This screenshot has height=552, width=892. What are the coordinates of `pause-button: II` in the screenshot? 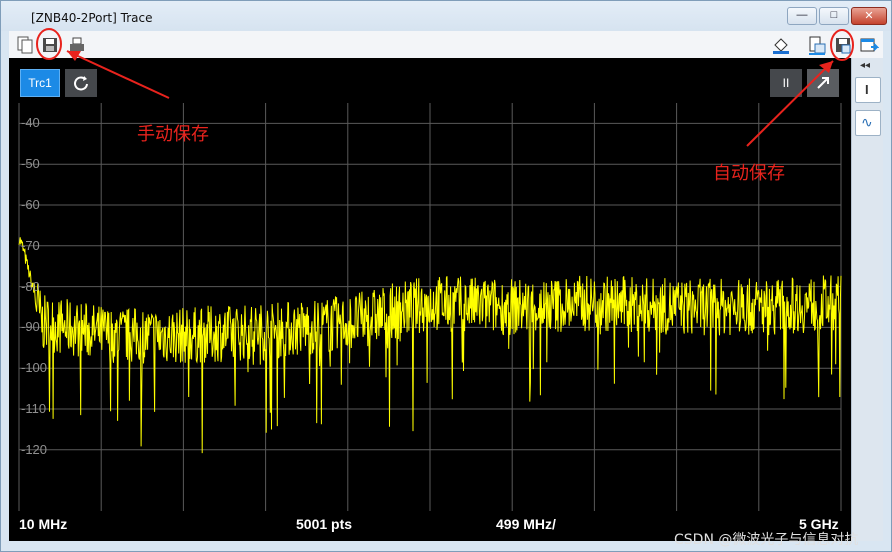 It's located at (786, 83).